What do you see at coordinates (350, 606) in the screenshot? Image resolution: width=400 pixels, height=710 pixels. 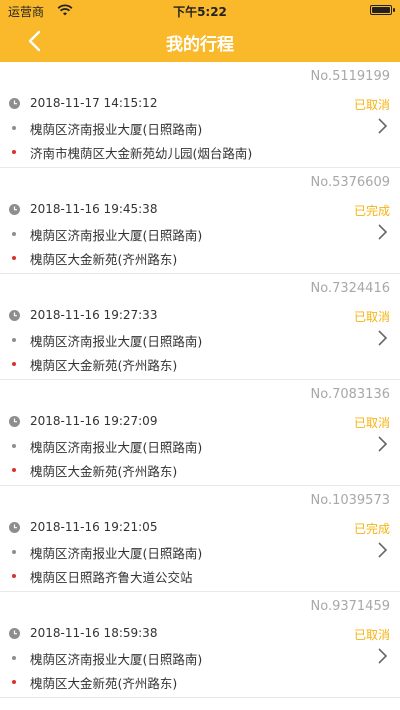 I see `trip-number: No.9371459` at bounding box center [350, 606].